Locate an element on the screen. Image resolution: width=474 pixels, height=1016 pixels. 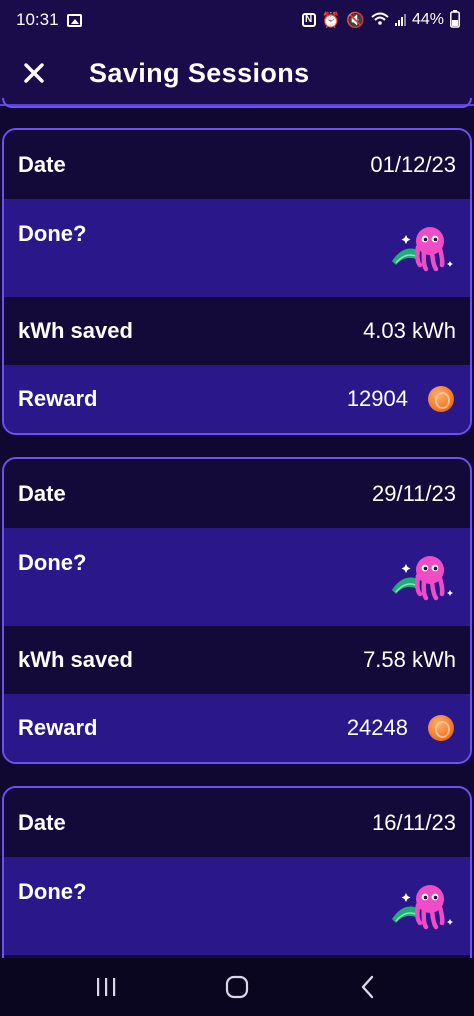
status-left: 10:31 is located at coordinates (49, 20).